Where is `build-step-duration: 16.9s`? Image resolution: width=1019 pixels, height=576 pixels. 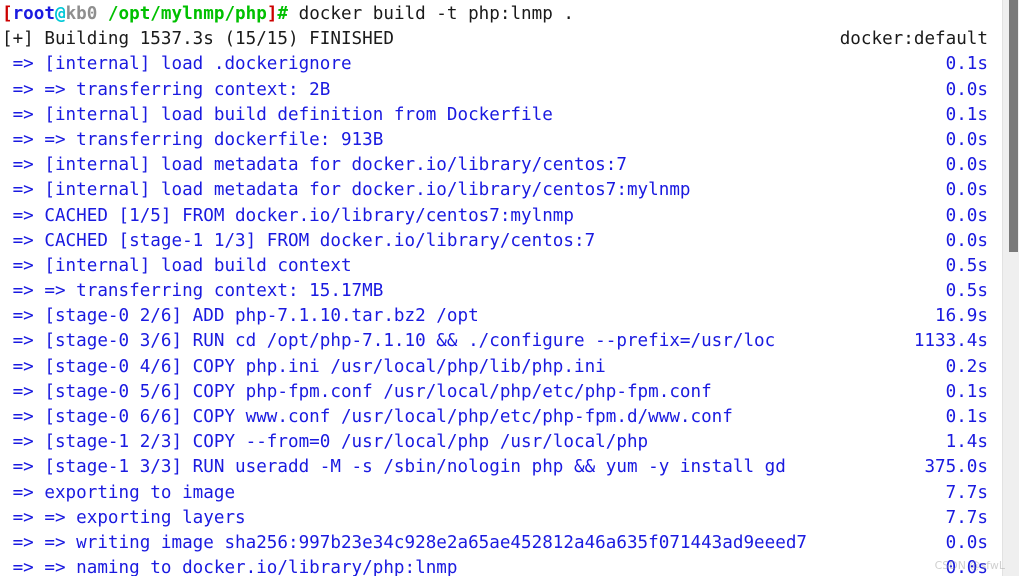 build-step-duration: 16.9s is located at coordinates (961, 316).